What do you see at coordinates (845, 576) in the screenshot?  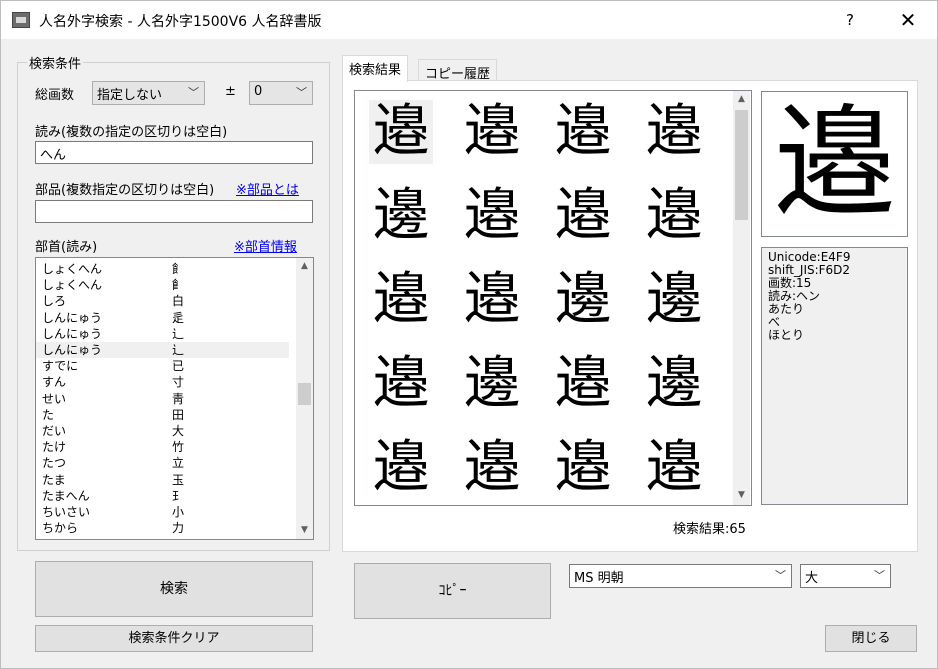 I see `size-select: 大 ﹀` at bounding box center [845, 576].